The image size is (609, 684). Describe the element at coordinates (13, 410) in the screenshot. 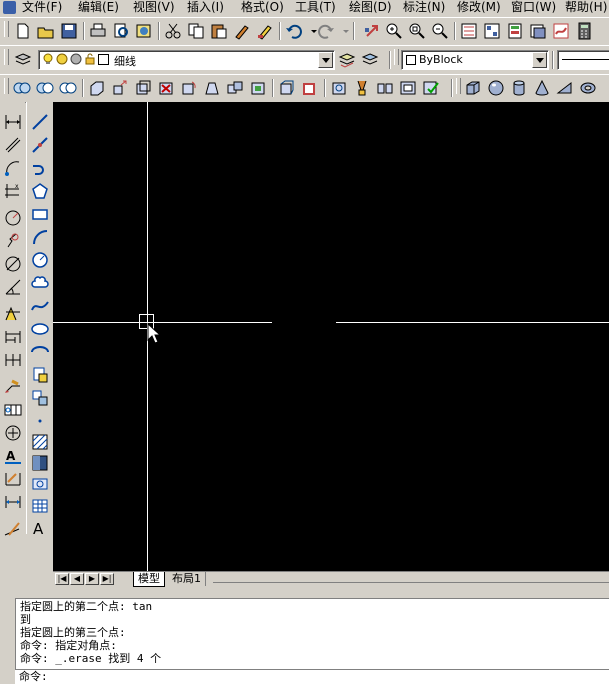

I see `tolerance-icon` at that location.